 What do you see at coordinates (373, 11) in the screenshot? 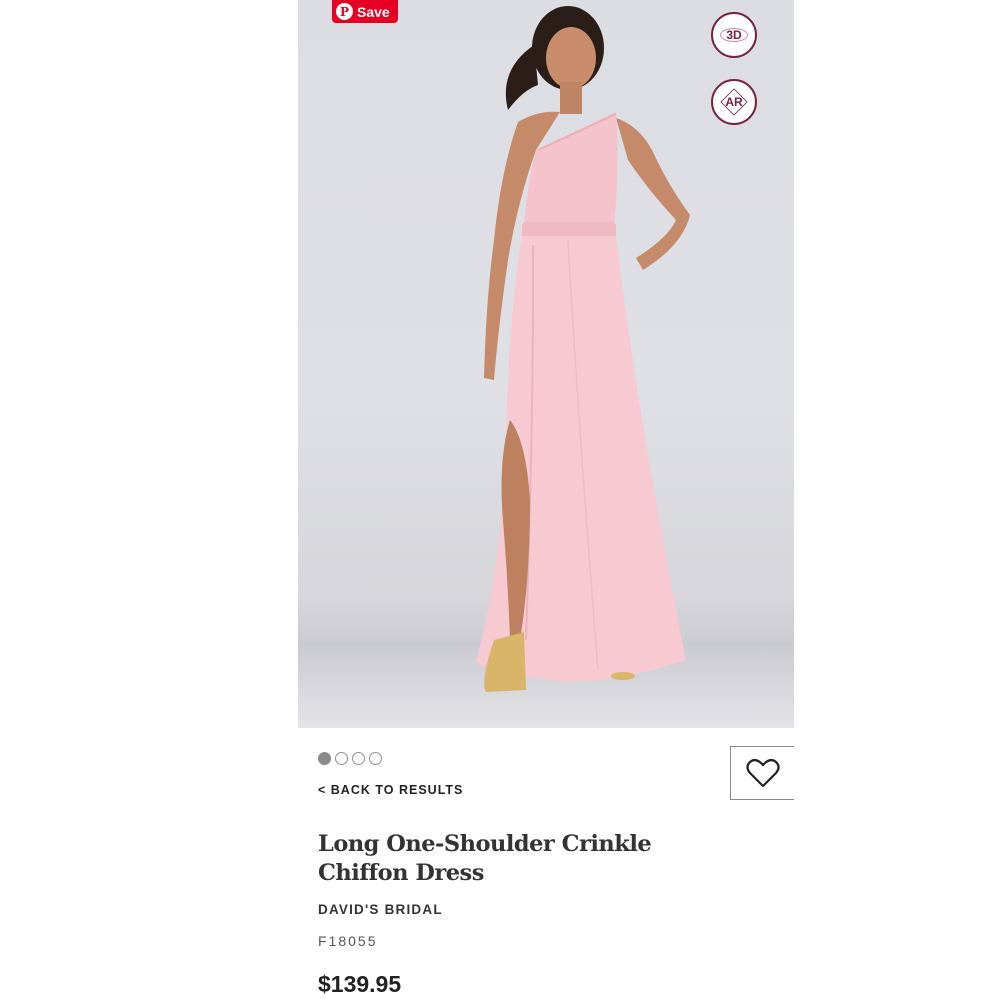
I see `pinterest-save-label: Save` at bounding box center [373, 11].